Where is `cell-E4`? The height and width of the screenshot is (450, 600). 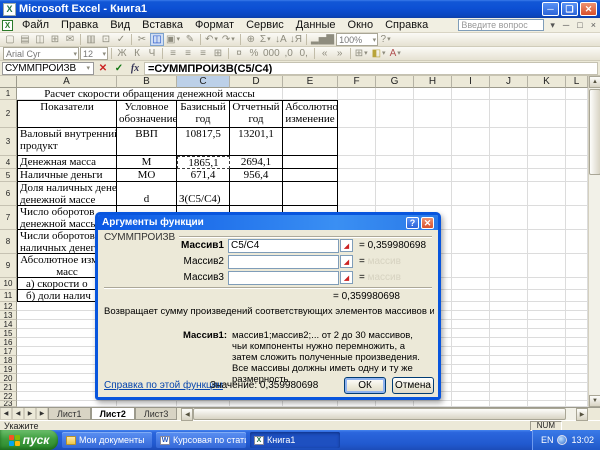 cell-E4 is located at coordinates (310, 162).